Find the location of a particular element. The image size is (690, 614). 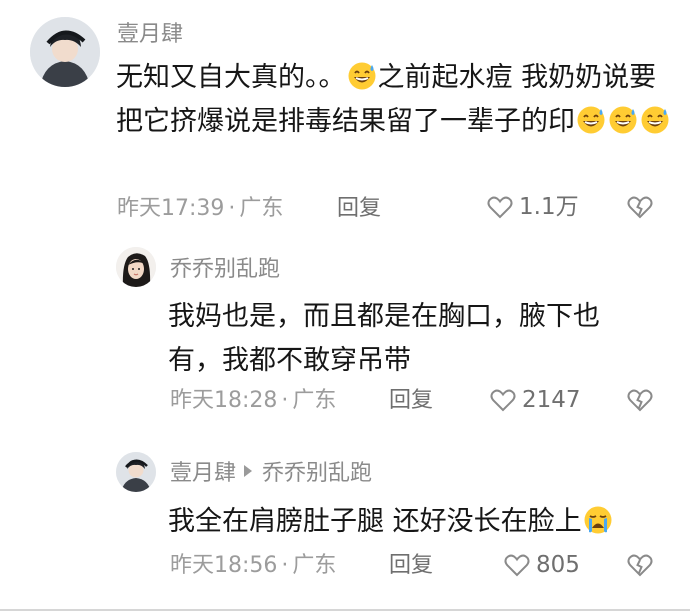

divider is located at coordinates (345, 610).